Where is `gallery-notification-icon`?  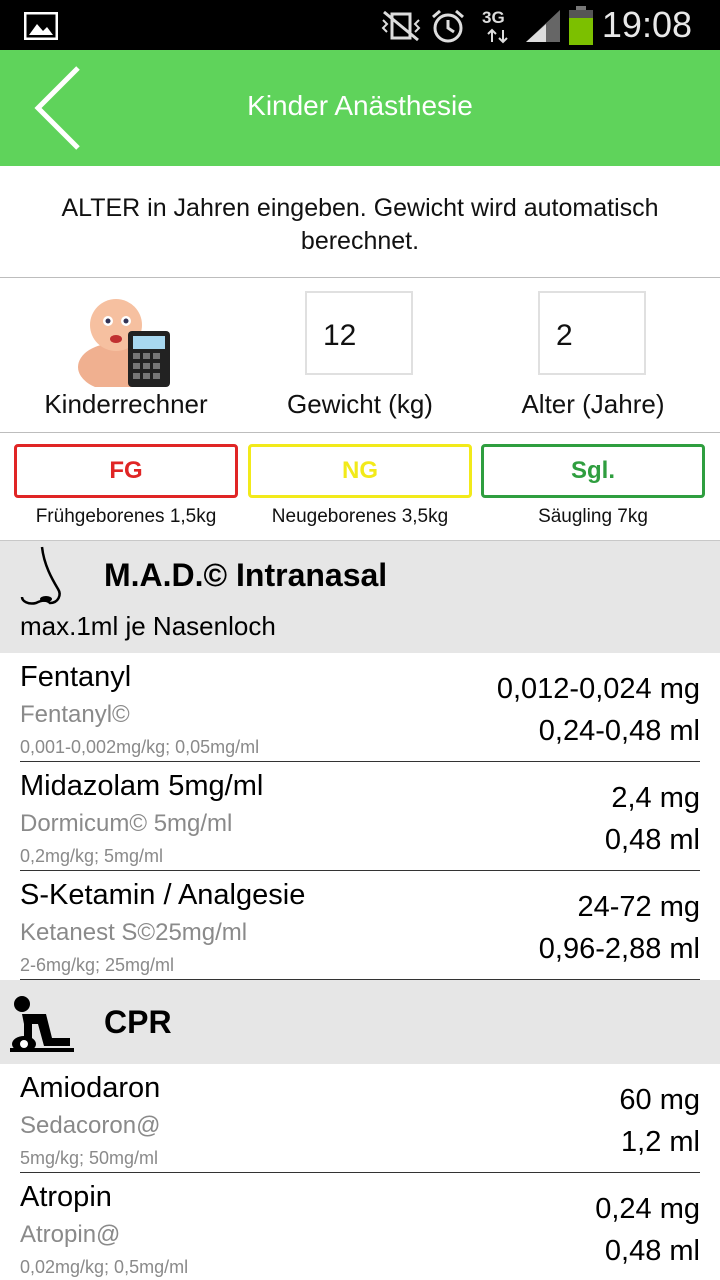 gallery-notification-icon is located at coordinates (41, 26).